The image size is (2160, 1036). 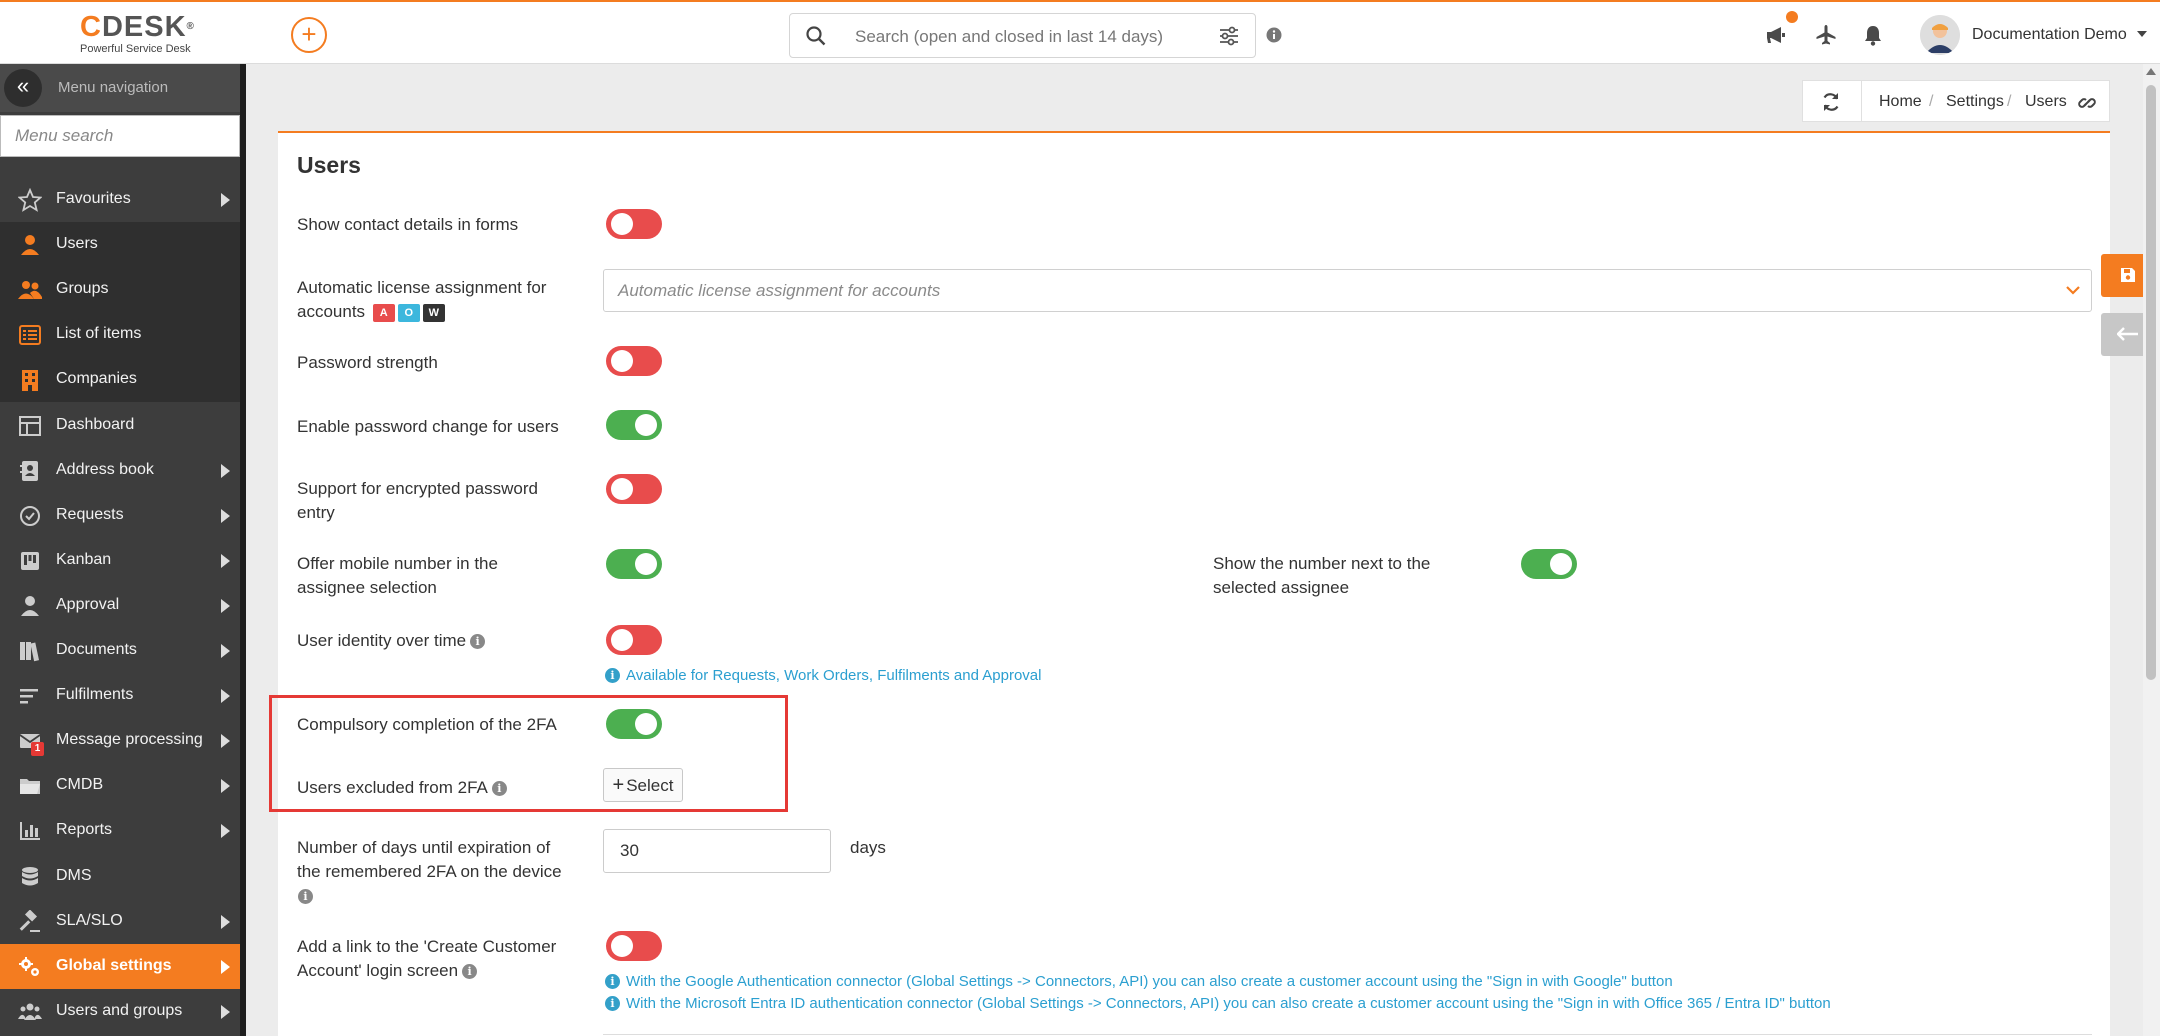 I want to click on breadcrumb-home: Home, so click(x=1900, y=102).